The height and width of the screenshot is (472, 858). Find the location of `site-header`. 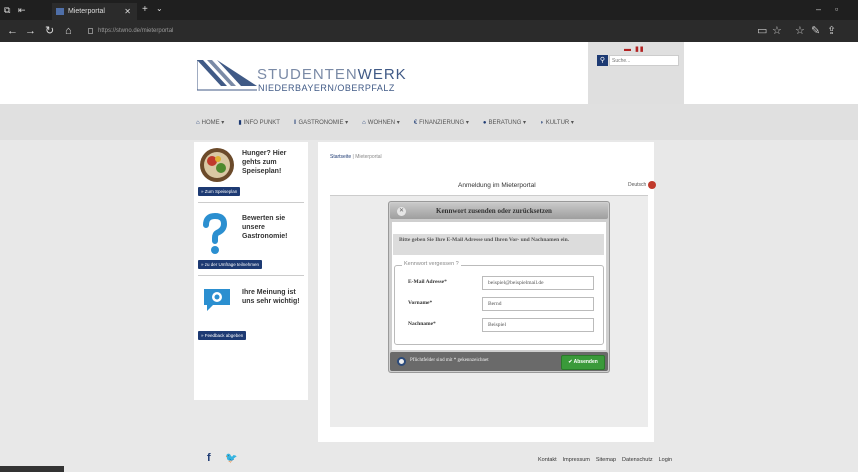

site-header is located at coordinates (429, 73).